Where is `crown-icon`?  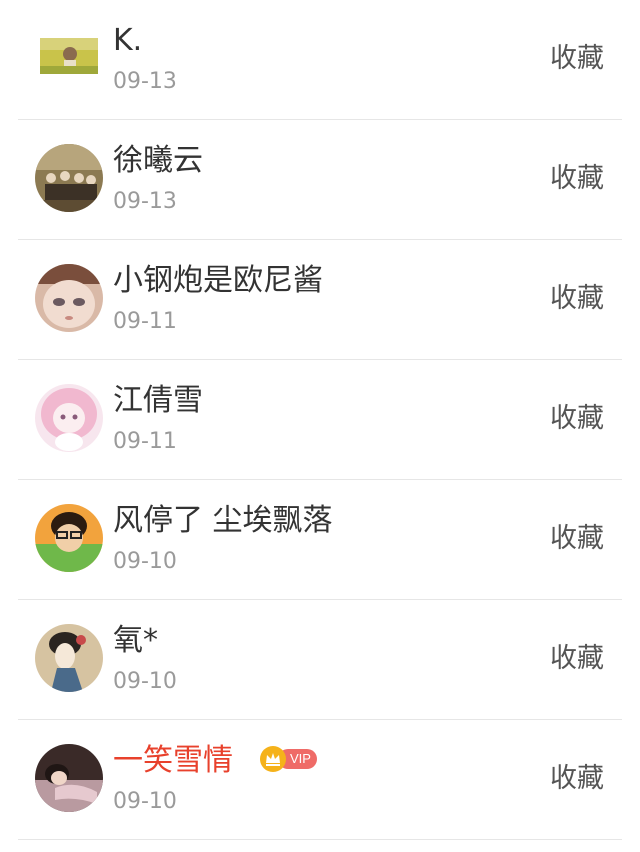 crown-icon is located at coordinates (273, 759).